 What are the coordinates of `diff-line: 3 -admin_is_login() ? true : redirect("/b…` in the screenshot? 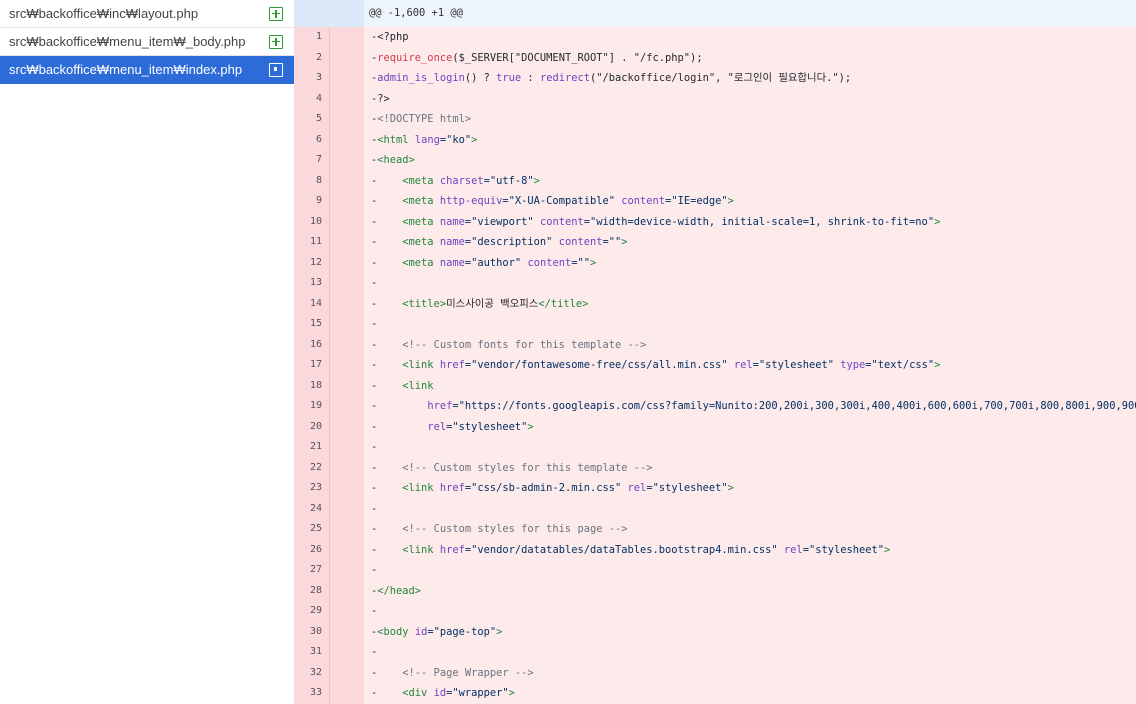 It's located at (715, 78).